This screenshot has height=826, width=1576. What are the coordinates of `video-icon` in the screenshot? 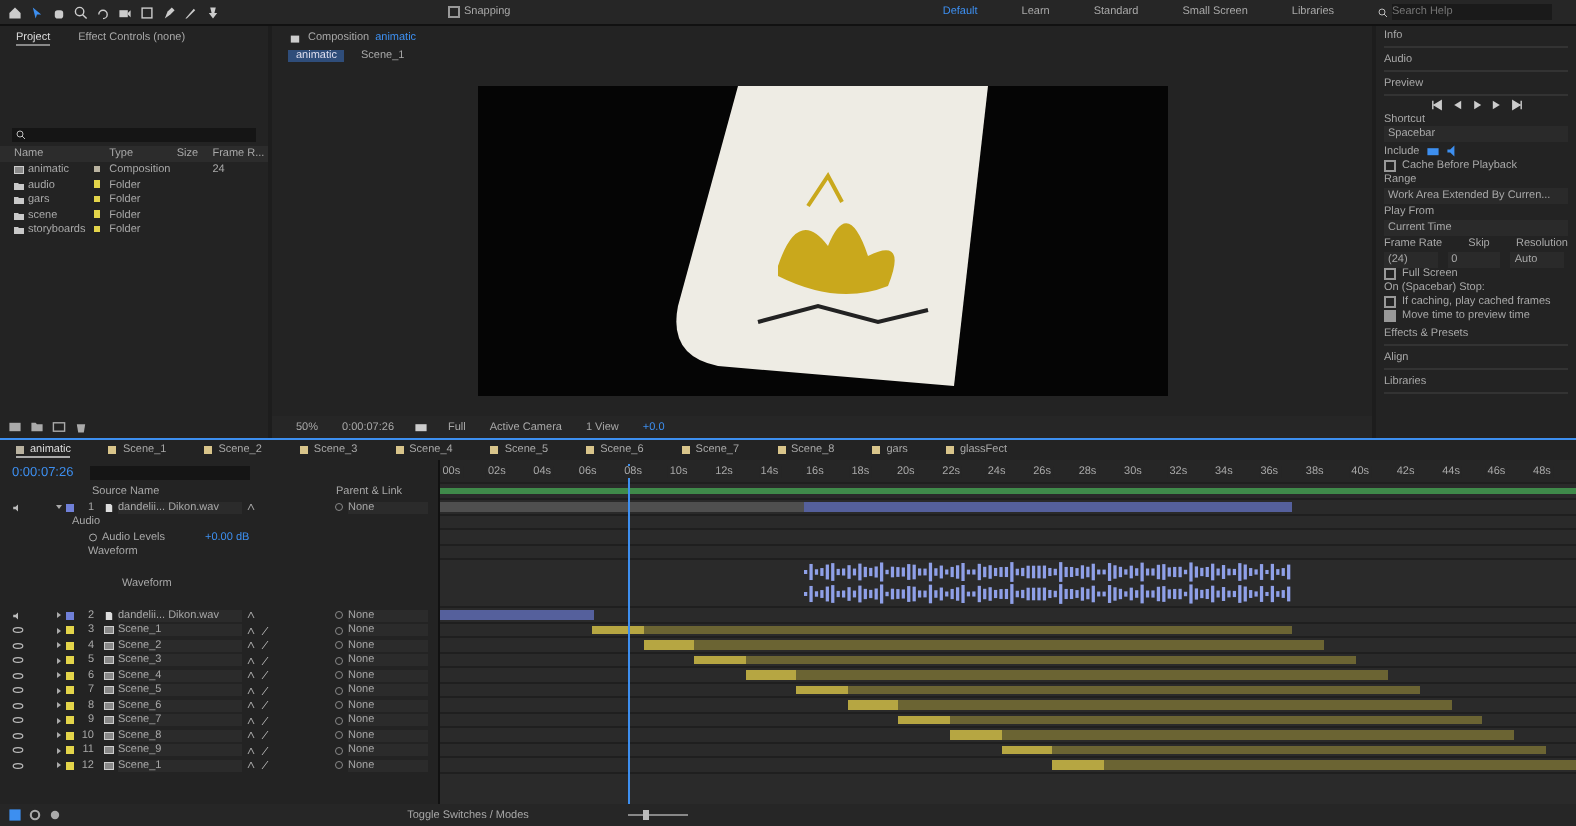 It's located at (1432, 151).